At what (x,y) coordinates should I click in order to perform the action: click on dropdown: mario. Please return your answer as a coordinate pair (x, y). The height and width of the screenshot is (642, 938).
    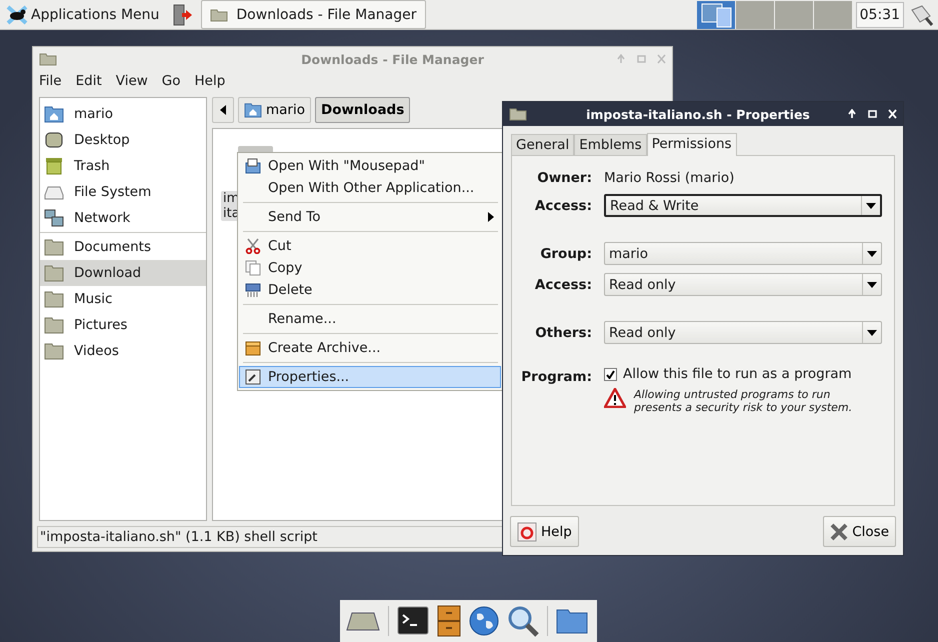
    Looking at the image, I should click on (743, 253).